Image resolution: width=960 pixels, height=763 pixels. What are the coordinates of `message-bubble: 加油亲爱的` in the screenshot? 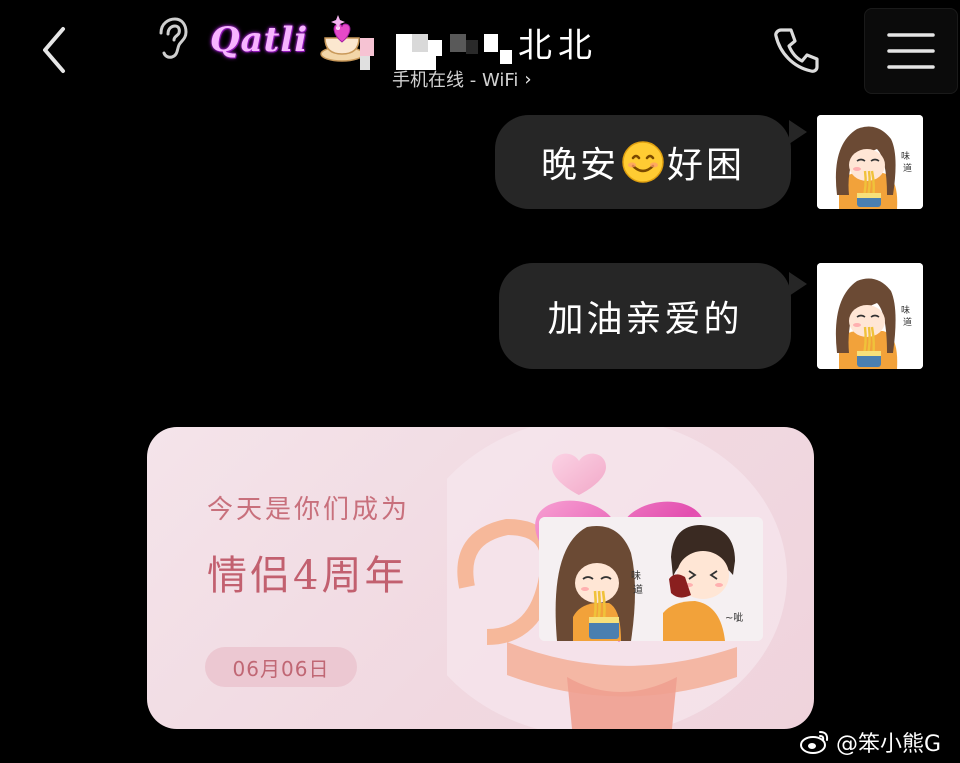 It's located at (645, 316).